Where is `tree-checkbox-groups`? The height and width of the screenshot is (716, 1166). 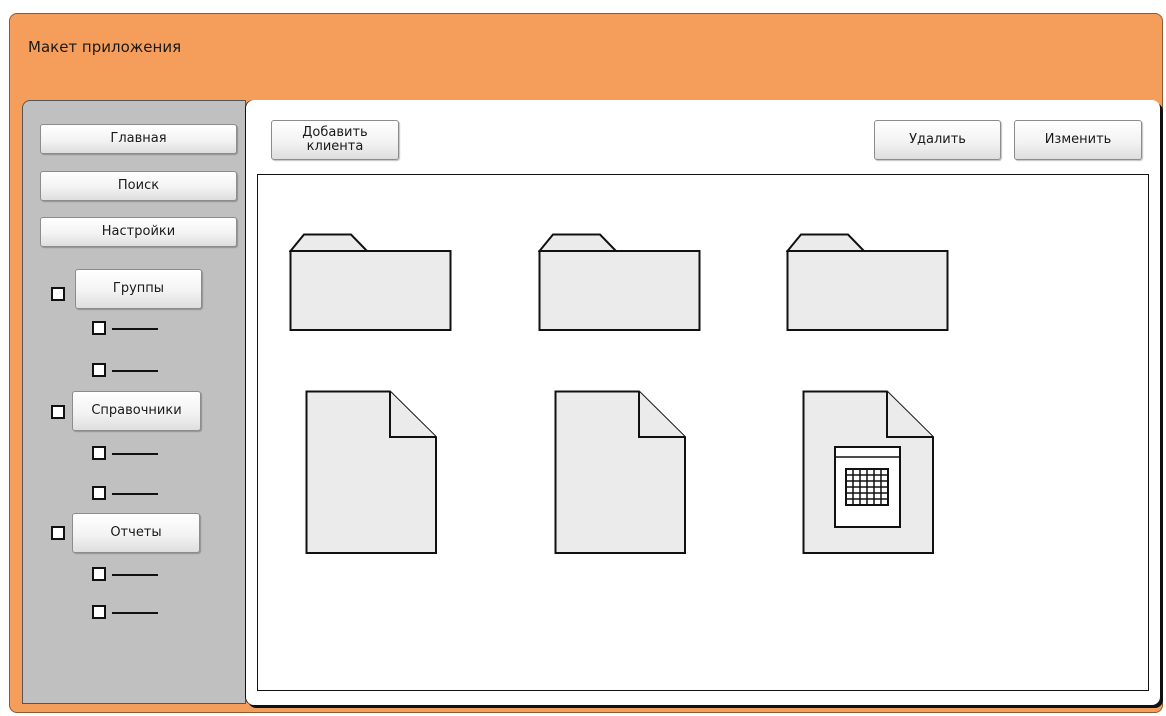 tree-checkbox-groups is located at coordinates (58, 294).